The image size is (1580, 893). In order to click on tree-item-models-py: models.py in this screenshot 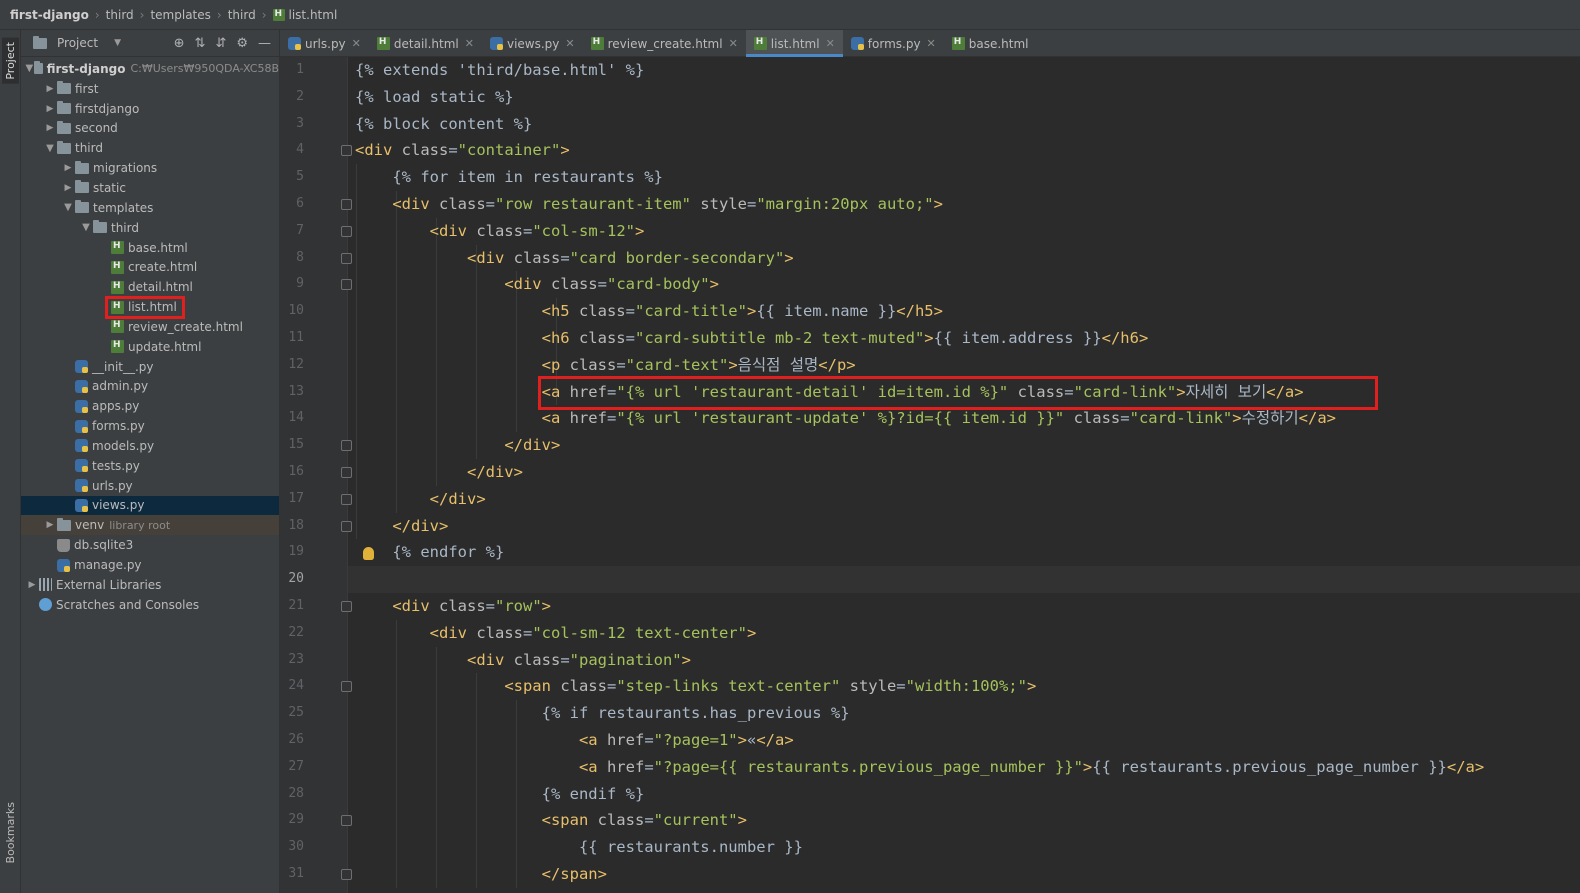, I will do `click(150, 446)`.